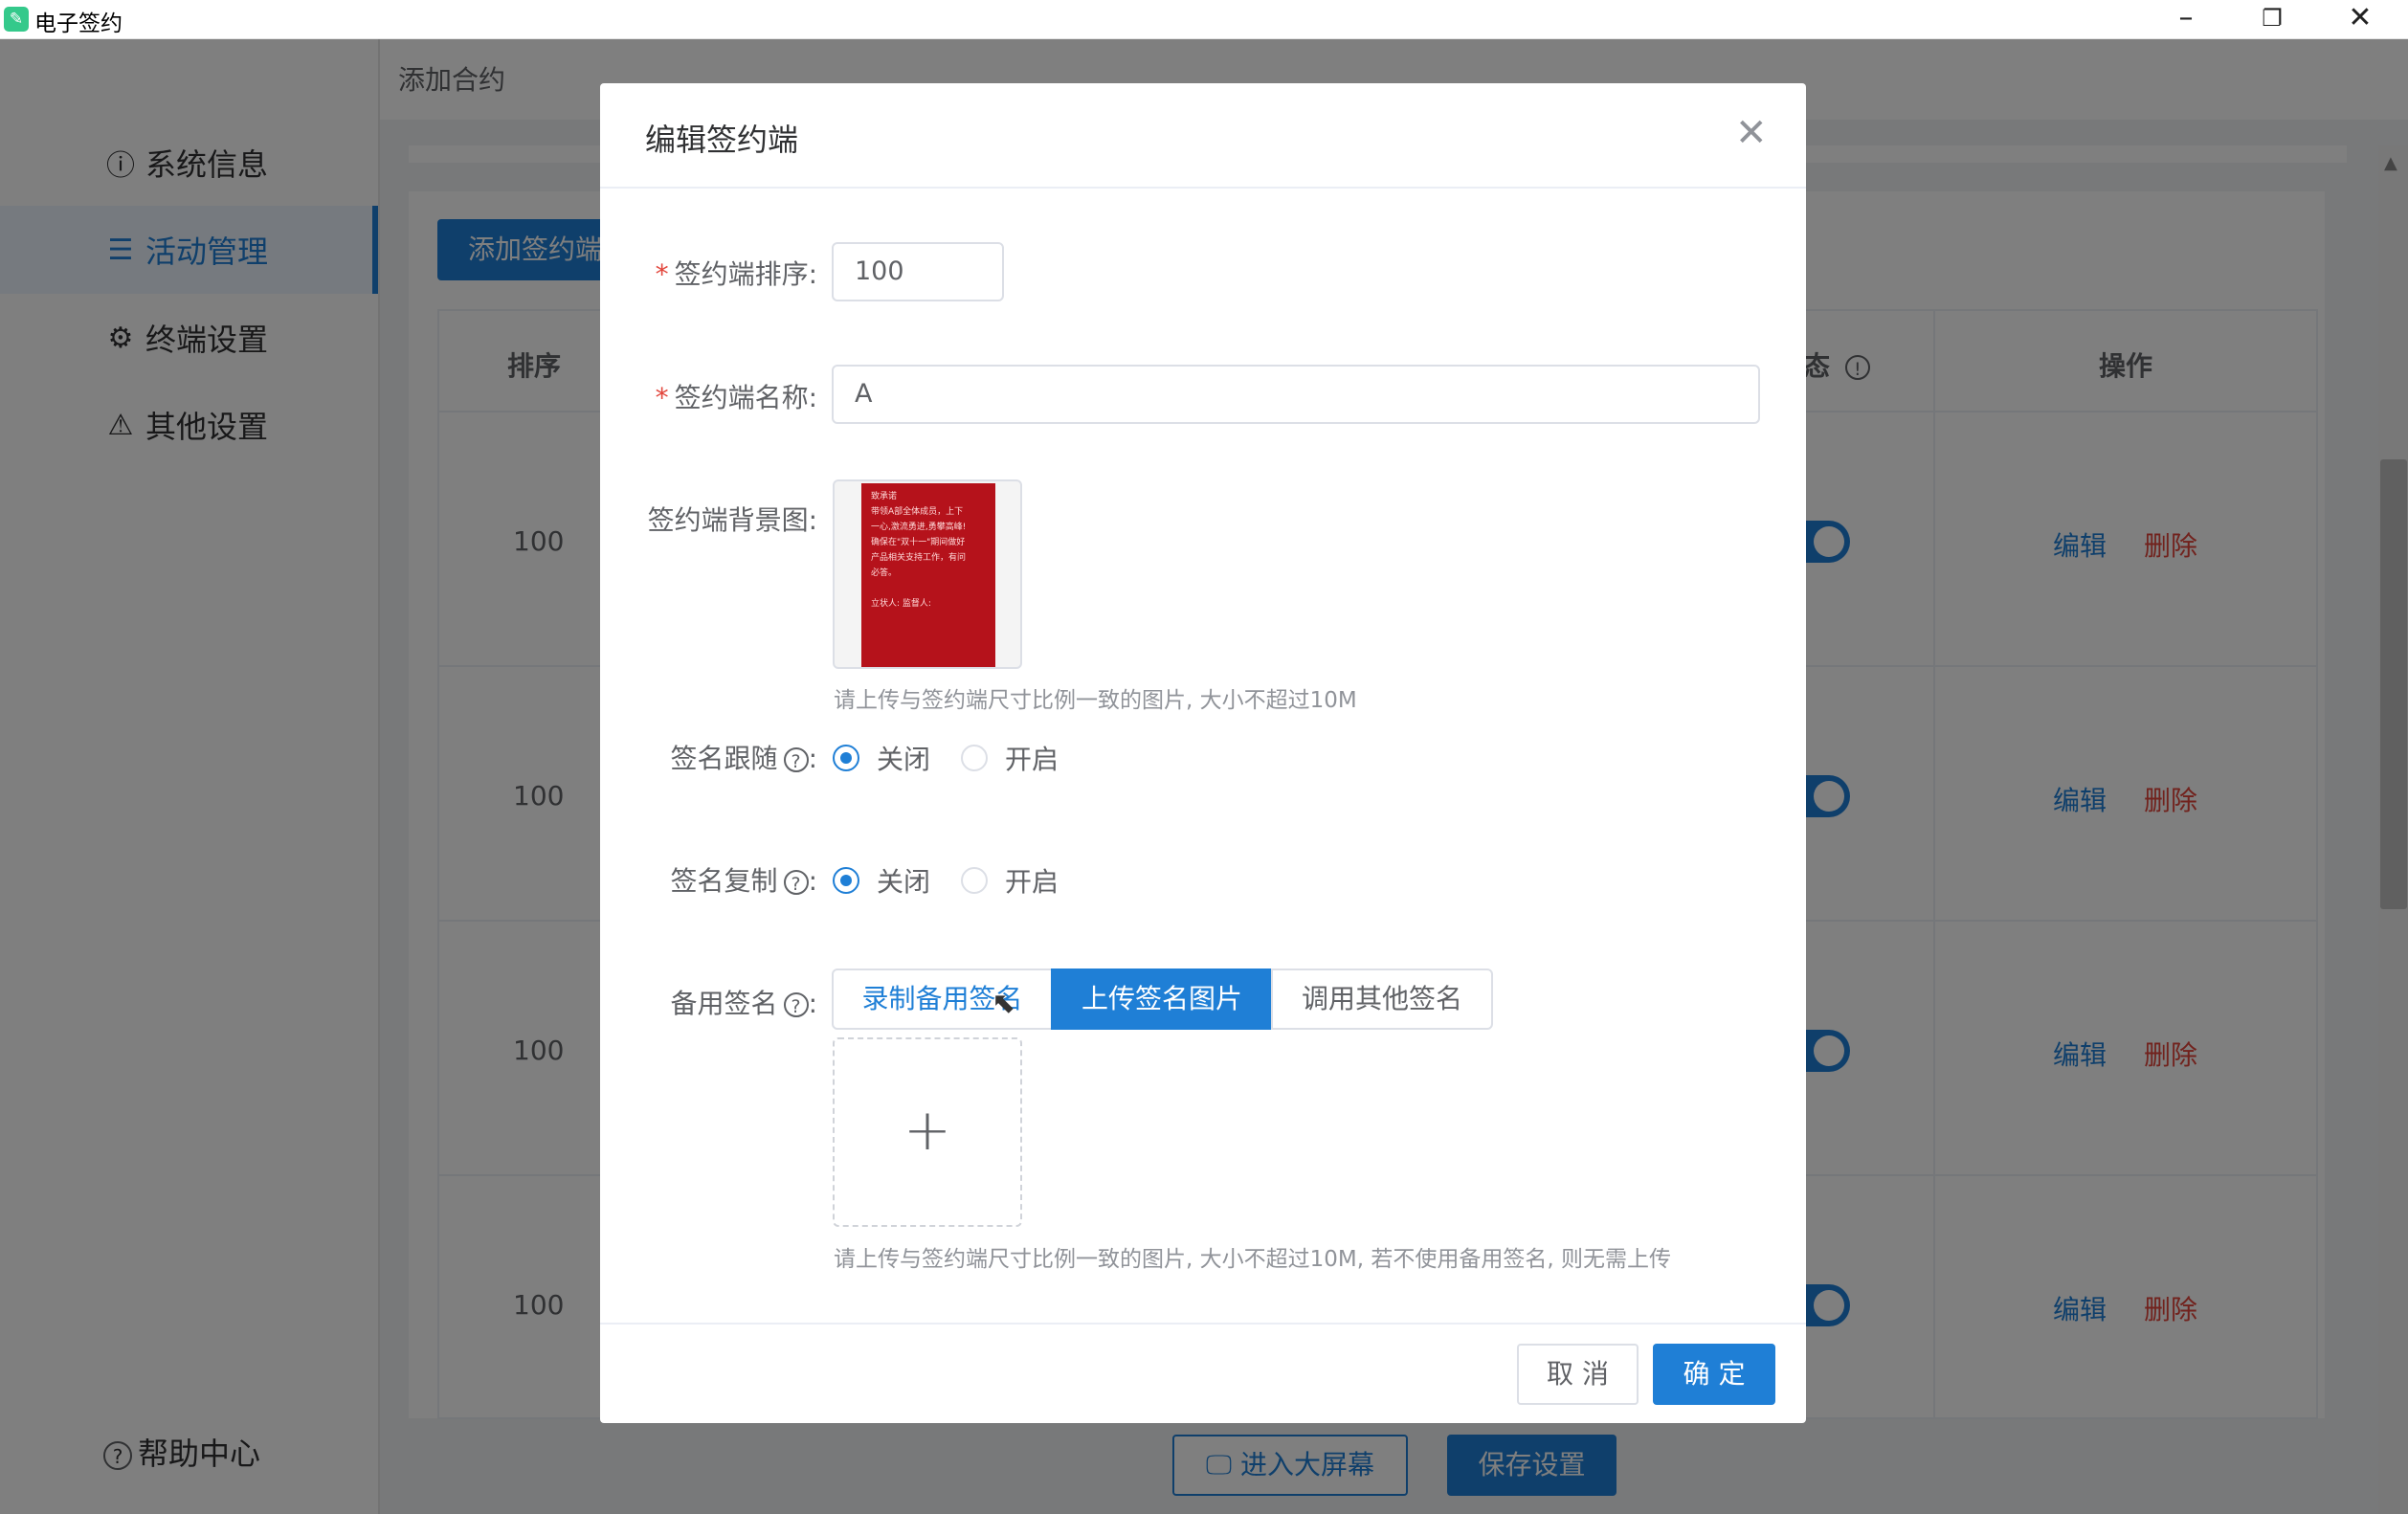 The image size is (2408, 1514). Describe the element at coordinates (745, 274) in the screenshot. I see `order-label-text: 签约端排序:` at that location.